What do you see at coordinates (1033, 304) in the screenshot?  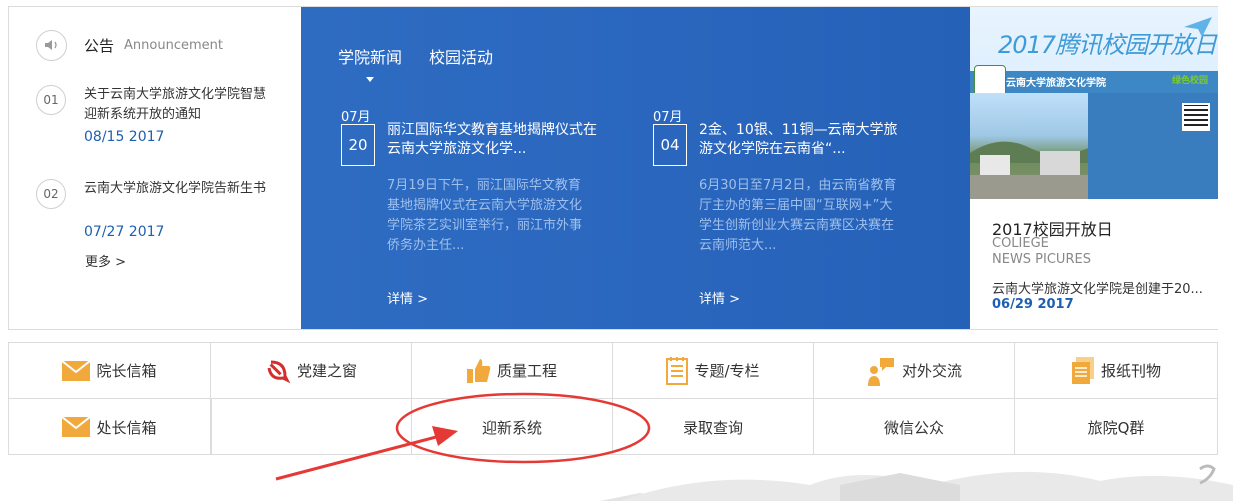 I see `feature-date: 06/29 2017` at bounding box center [1033, 304].